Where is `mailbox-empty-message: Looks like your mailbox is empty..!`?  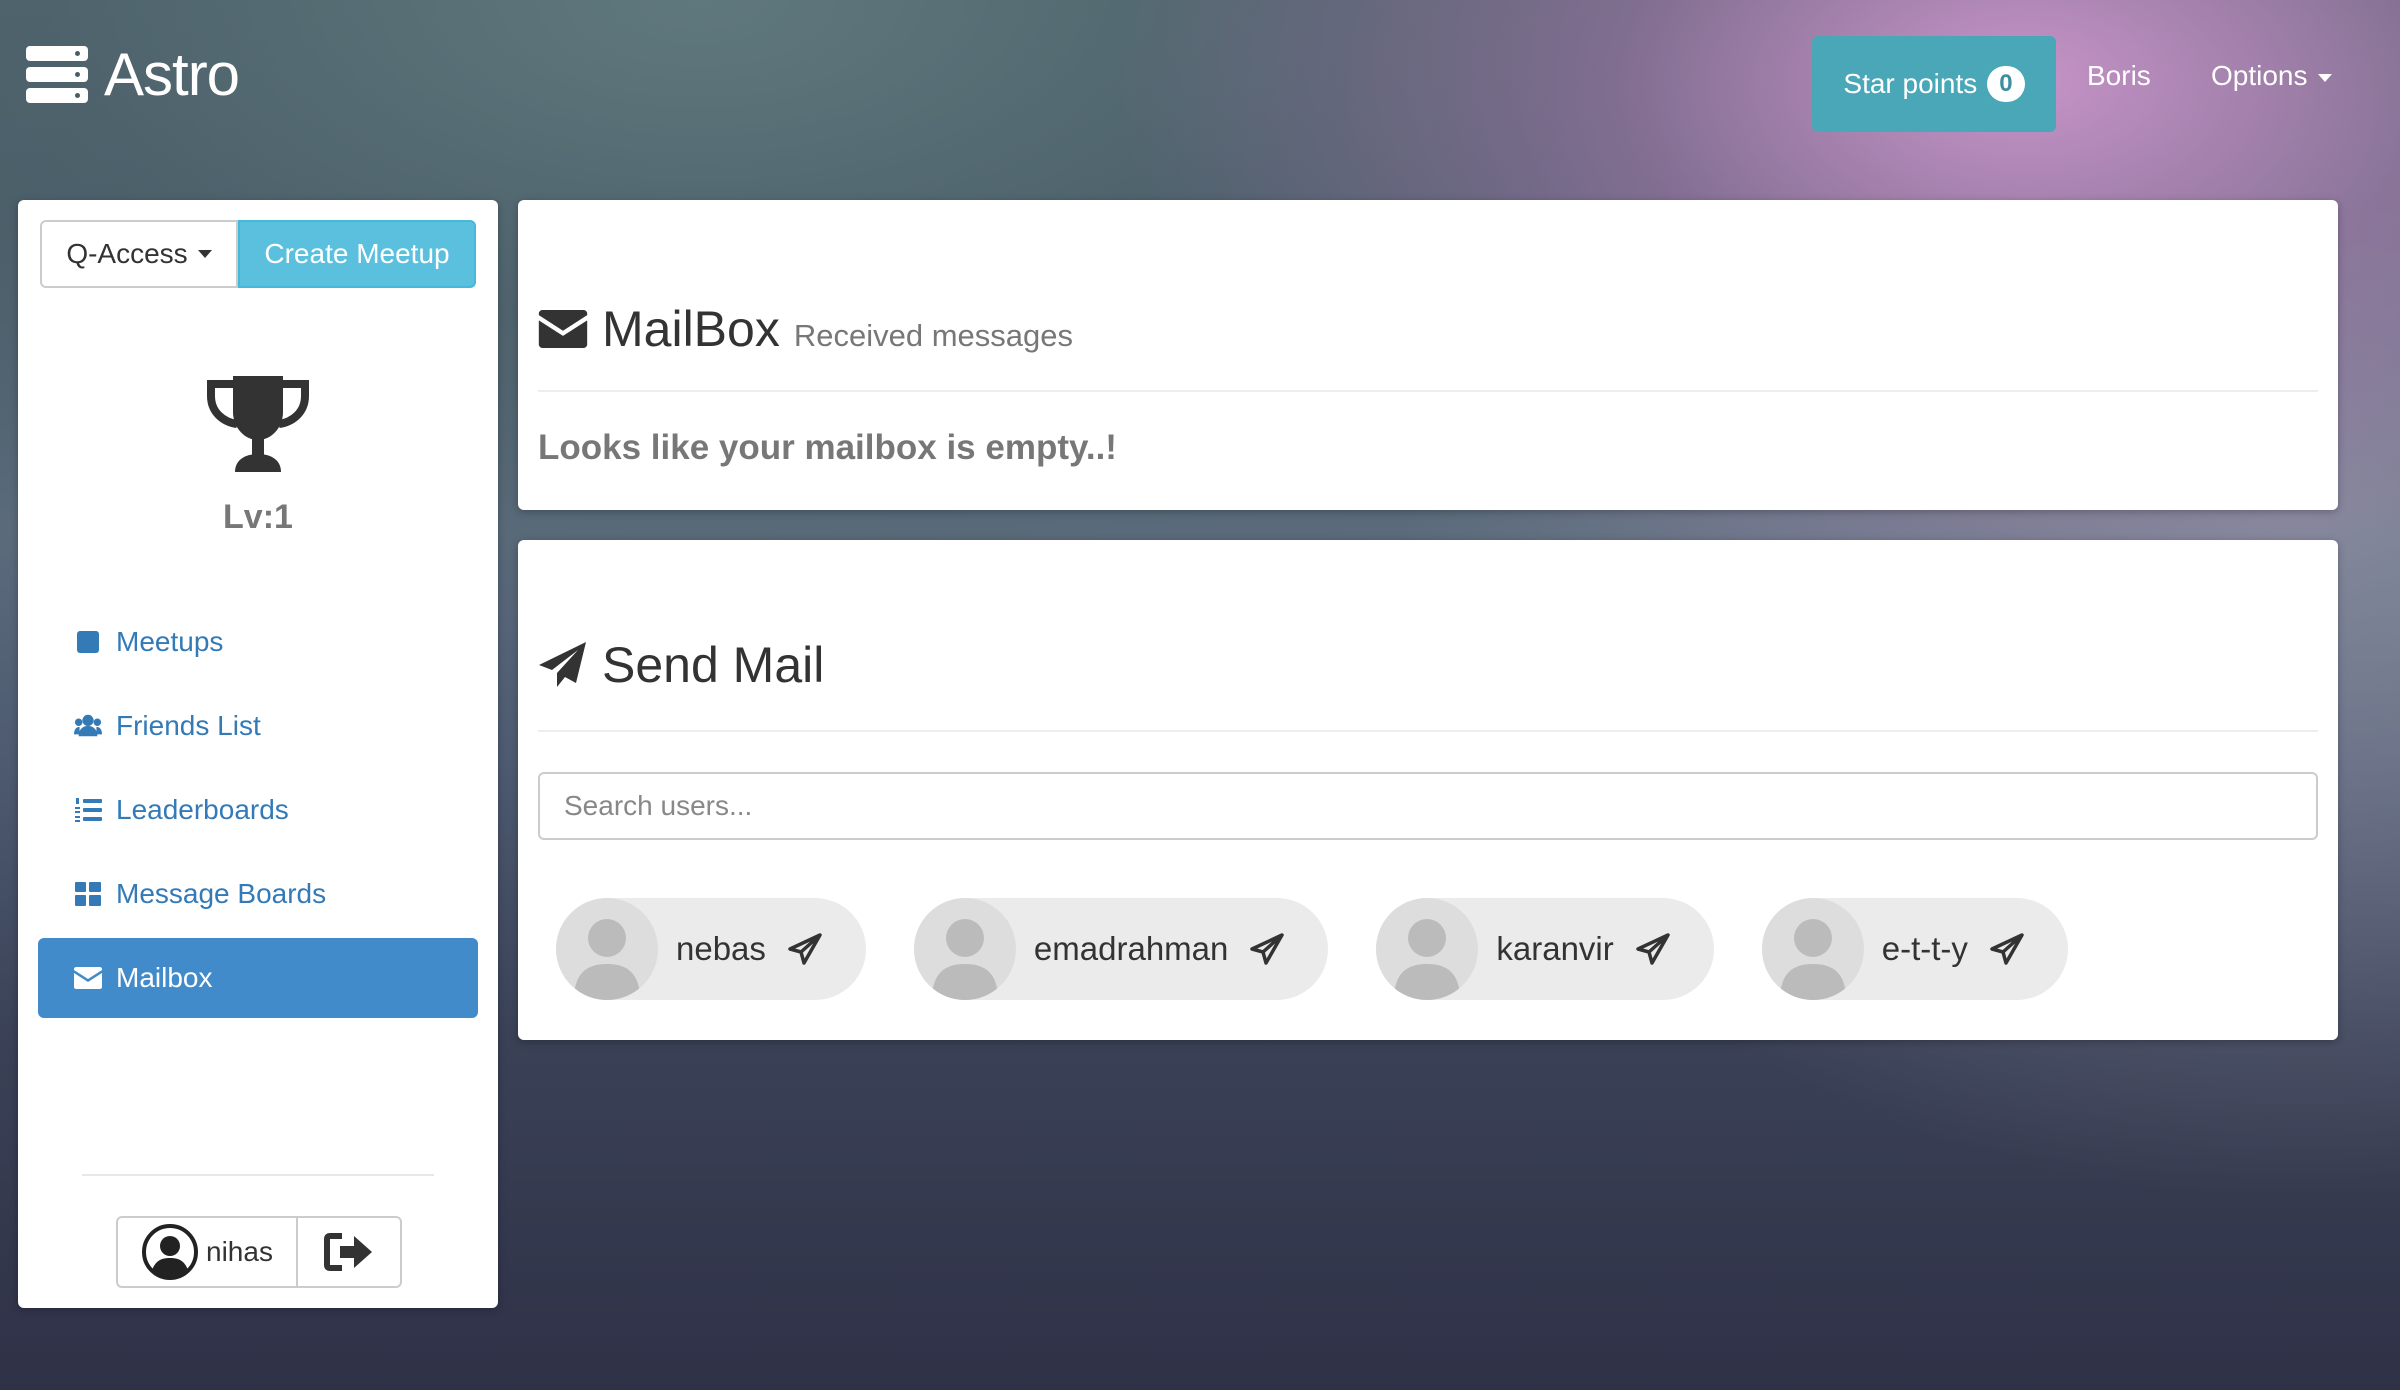
mailbox-empty-message: Looks like your mailbox is empty..! is located at coordinates (827, 447).